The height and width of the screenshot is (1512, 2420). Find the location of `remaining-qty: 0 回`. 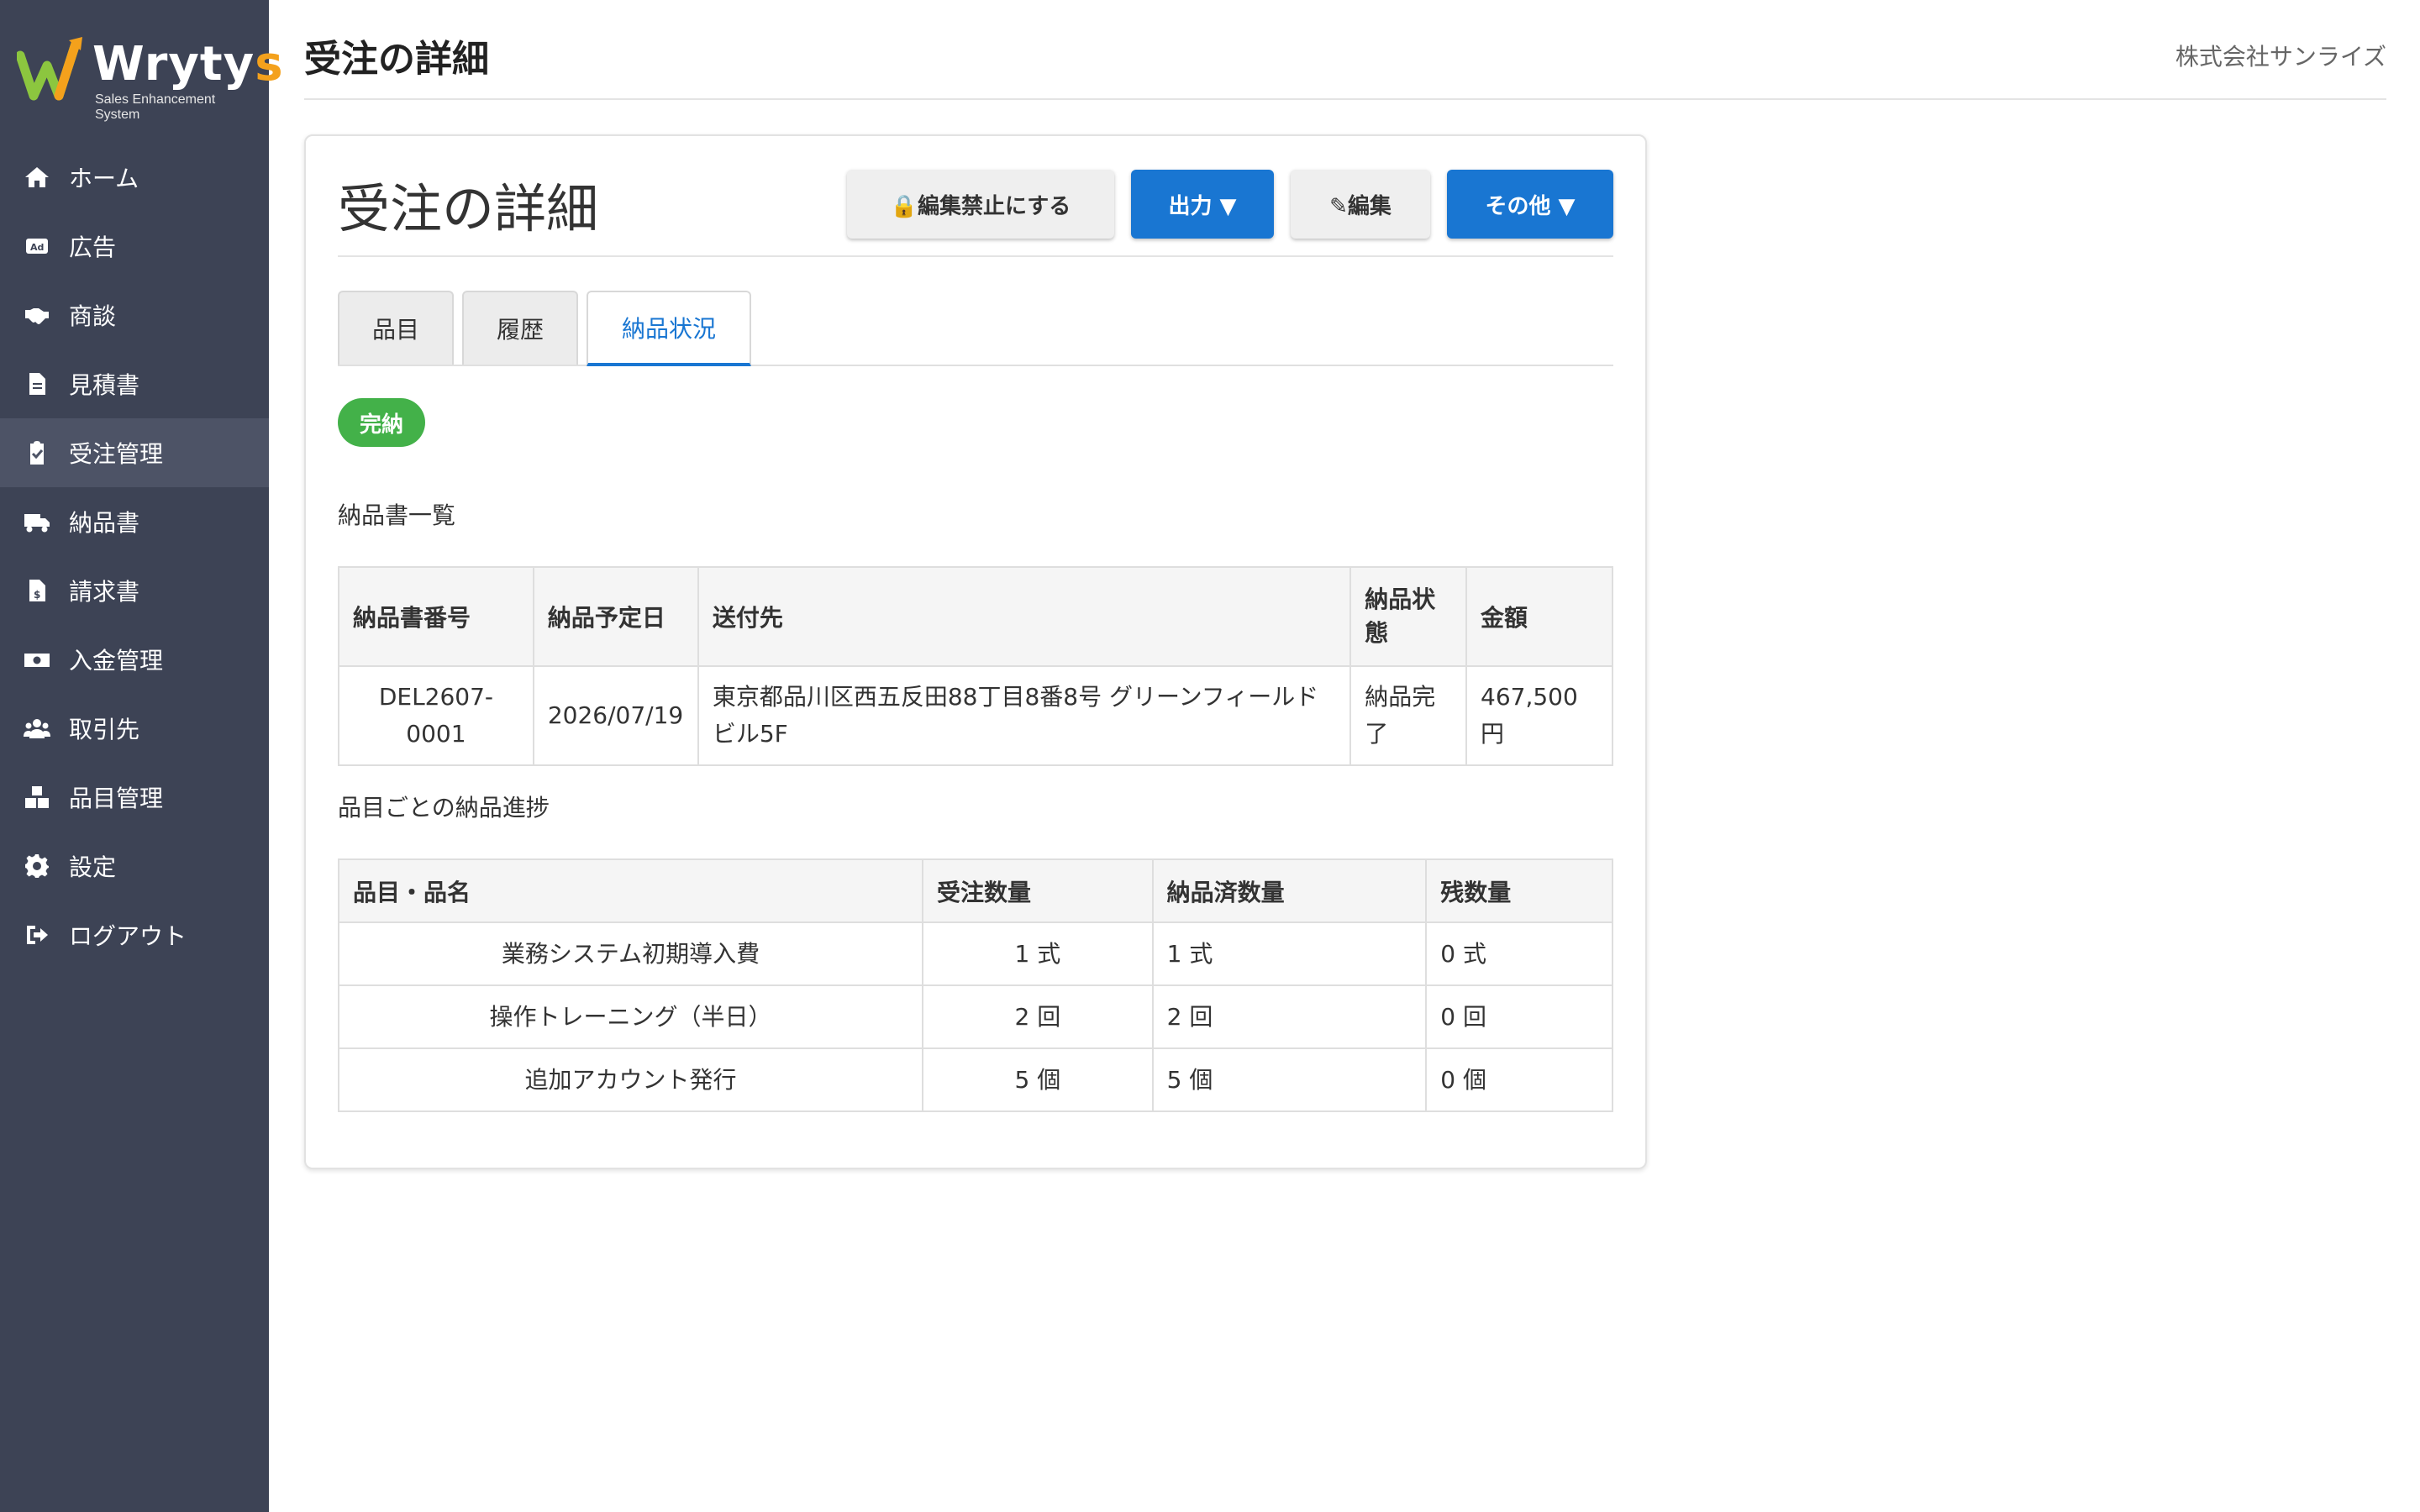

remaining-qty: 0 回 is located at coordinates (1519, 1016).